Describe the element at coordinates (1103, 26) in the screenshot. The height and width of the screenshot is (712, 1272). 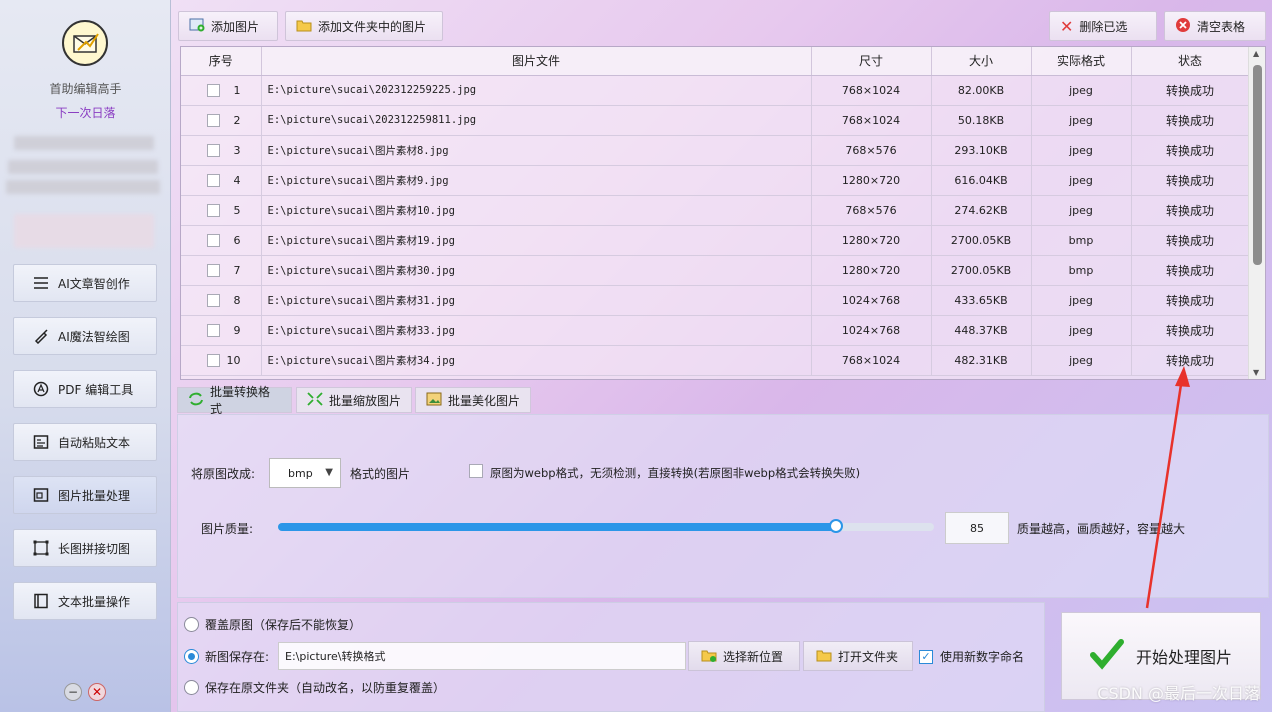
I see `delete-selected-button: ✕ 删除已选` at that location.